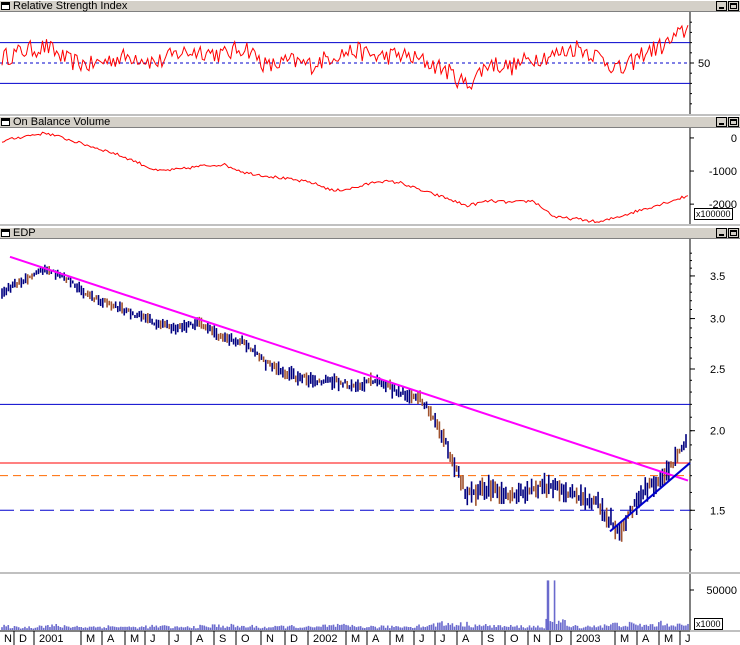 The width and height of the screenshot is (740, 645). Describe the element at coordinates (345, 57) in the screenshot. I see `rsi-series-line` at that location.